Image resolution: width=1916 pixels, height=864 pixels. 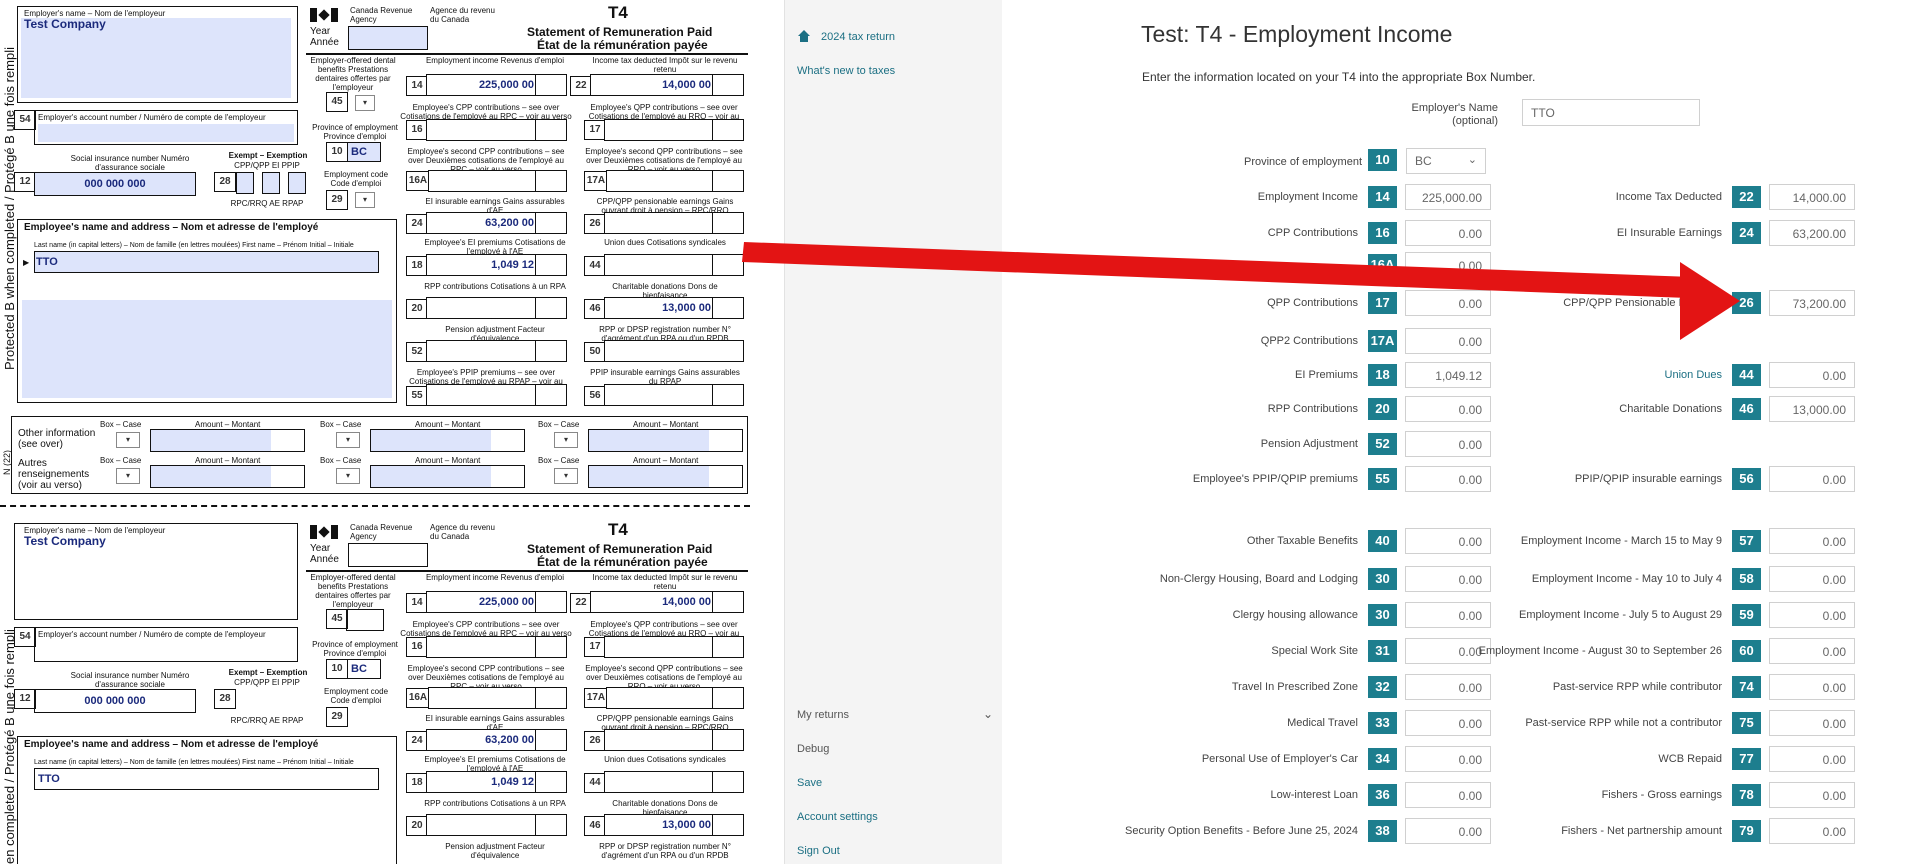 I want to click on form-title-en: Statement of Remuneration Paid, so click(x=620, y=549).